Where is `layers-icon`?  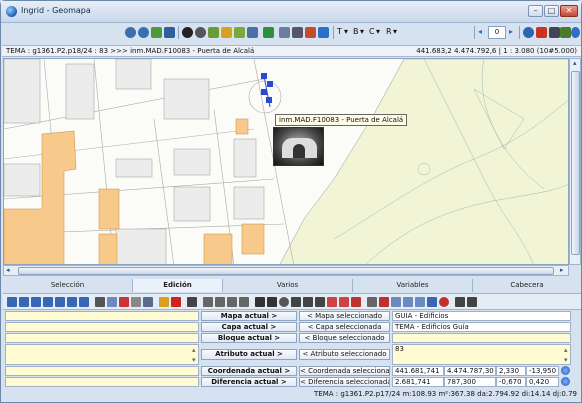 layers-icon is located at coordinates (187, 32).